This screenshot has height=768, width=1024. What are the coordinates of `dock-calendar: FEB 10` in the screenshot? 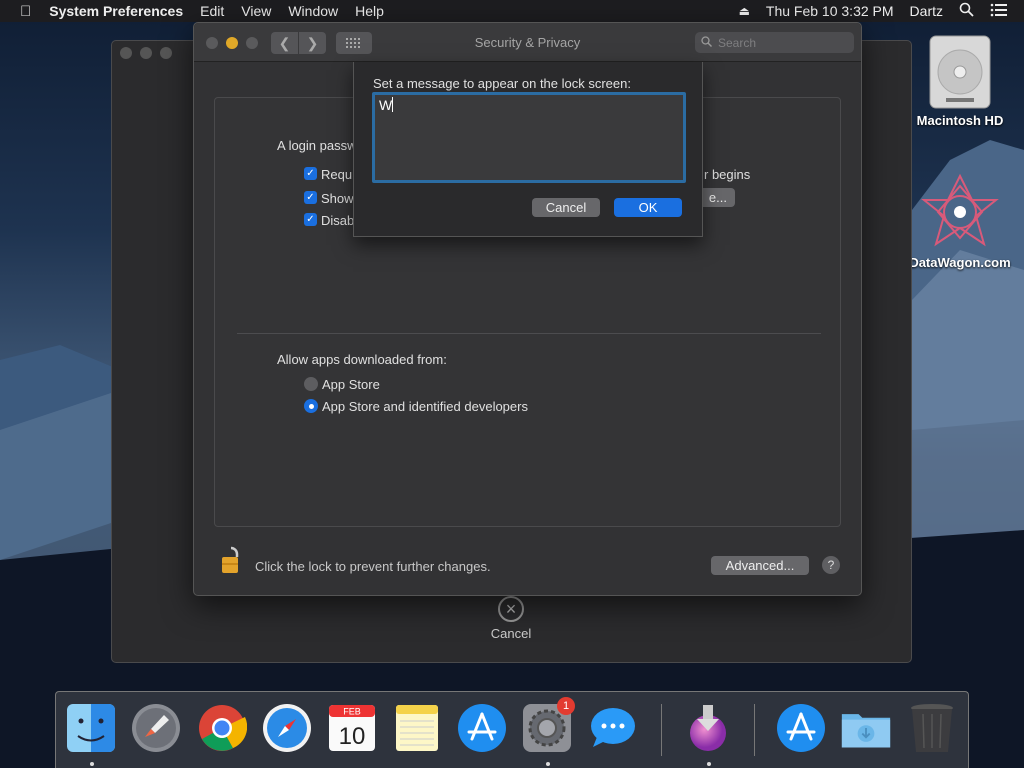 It's located at (352, 728).